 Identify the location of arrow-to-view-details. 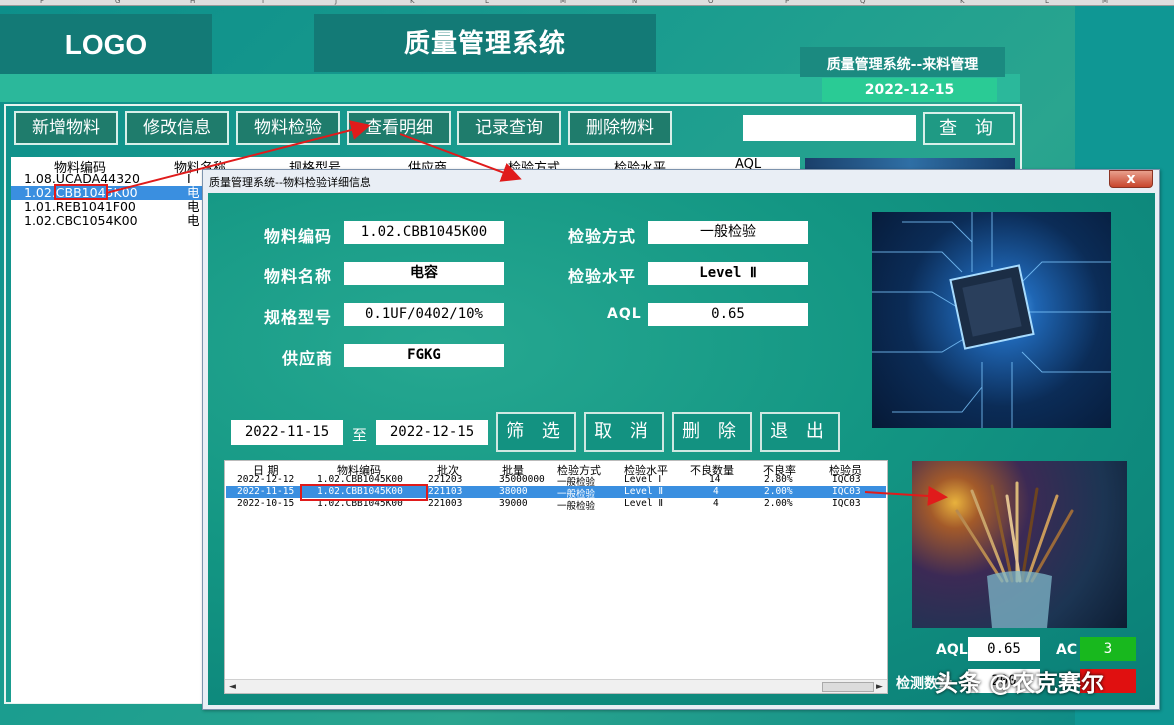
(238, 157).